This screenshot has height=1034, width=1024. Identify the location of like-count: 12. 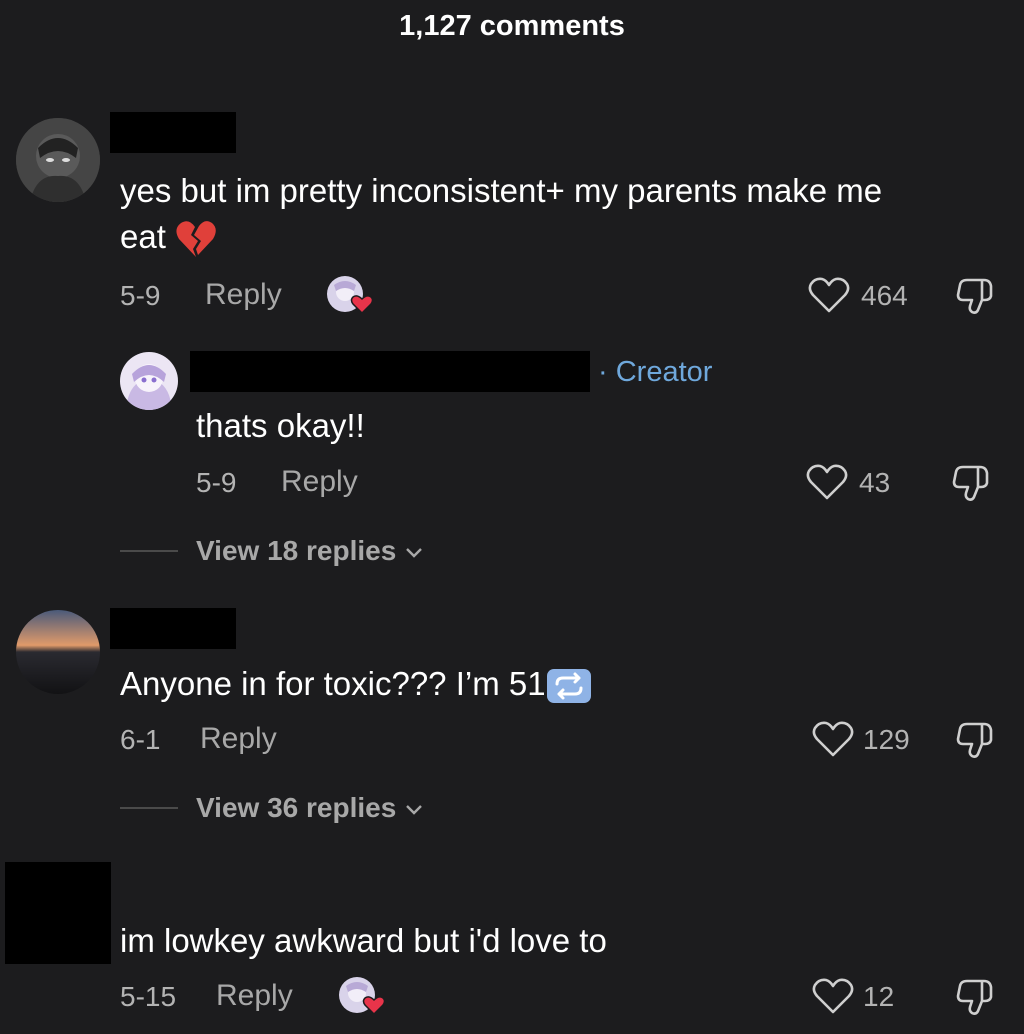
(879, 996).